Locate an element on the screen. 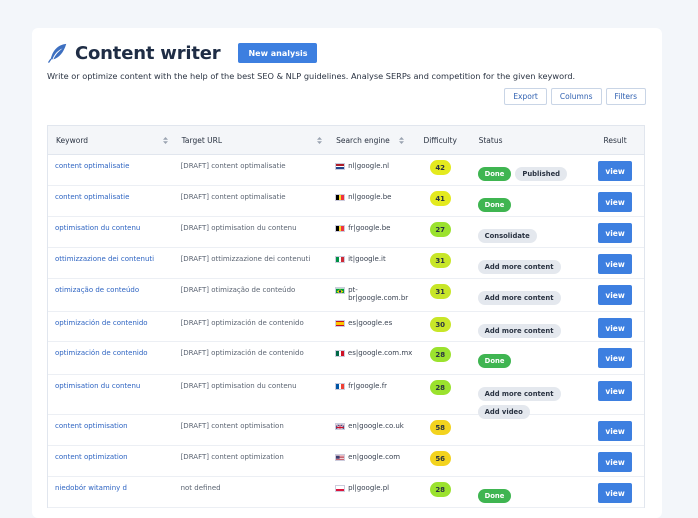 The image size is (698, 518). table-toolbar: Export Columns Filters is located at coordinates (575, 96).